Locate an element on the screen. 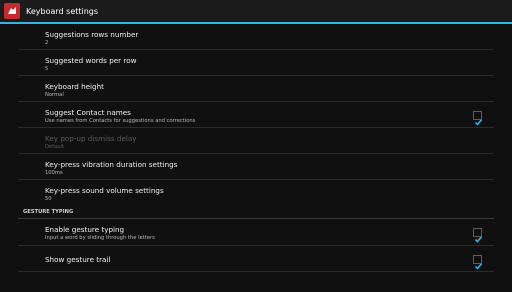  pref-title: Suggest Contact names is located at coordinates (88, 112).